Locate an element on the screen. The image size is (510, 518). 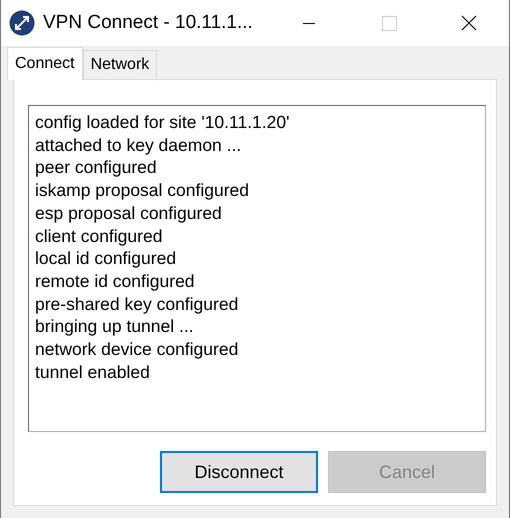
maximize-icon is located at coordinates (389, 23).